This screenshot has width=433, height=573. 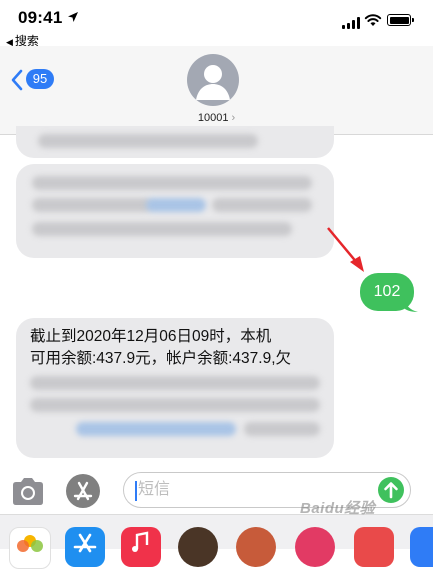 What do you see at coordinates (40, 17) in the screenshot?
I see `status-time: 09:41` at bounding box center [40, 17].